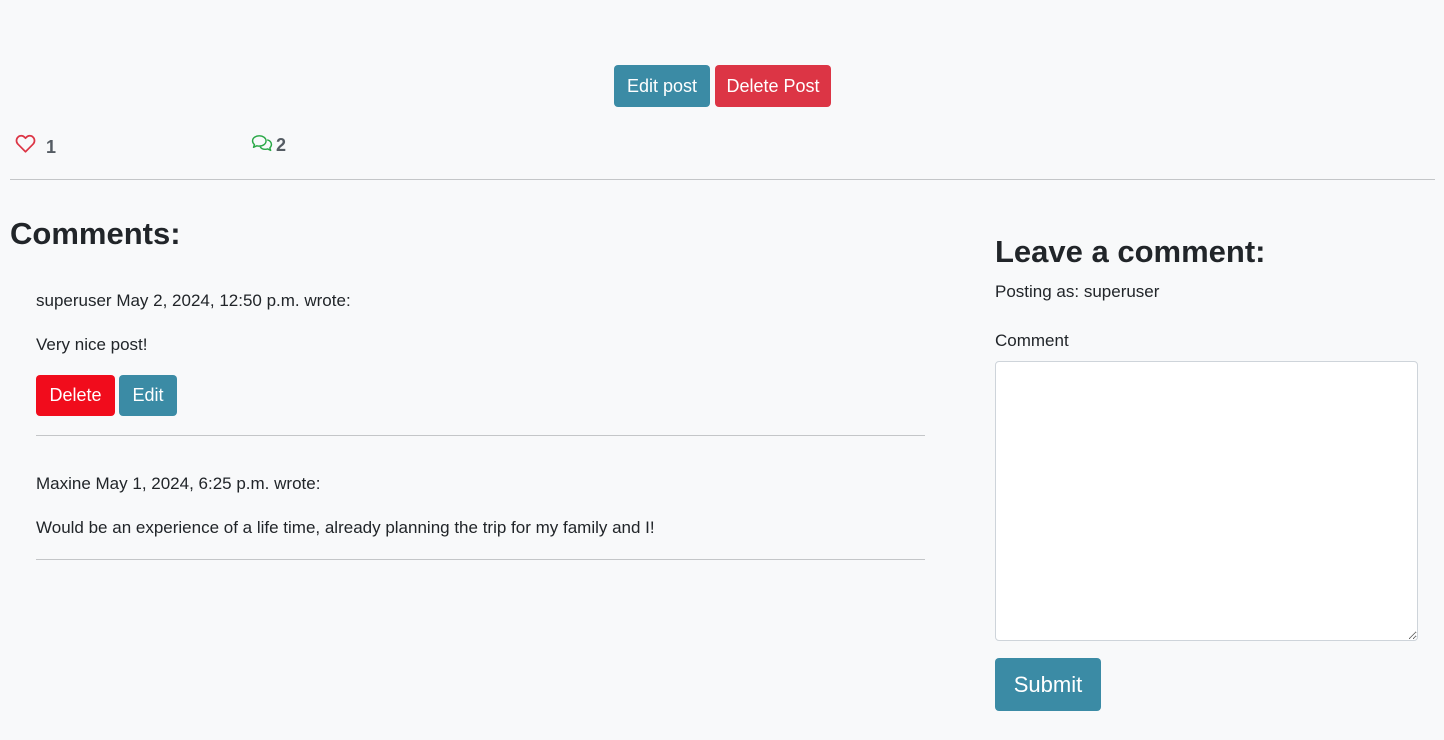  Describe the element at coordinates (178, 483) in the screenshot. I see `comment-meta: Maxine May 1, 2024, 6:25 p.m. wrote:` at that location.